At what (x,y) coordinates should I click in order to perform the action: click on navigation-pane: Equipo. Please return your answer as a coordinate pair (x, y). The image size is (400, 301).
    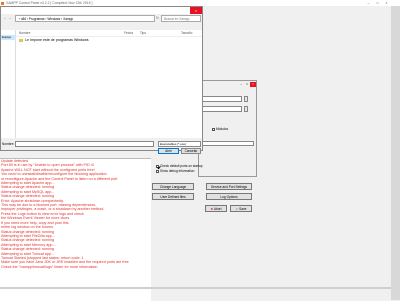
    Looking at the image, I should click on (8, 84).